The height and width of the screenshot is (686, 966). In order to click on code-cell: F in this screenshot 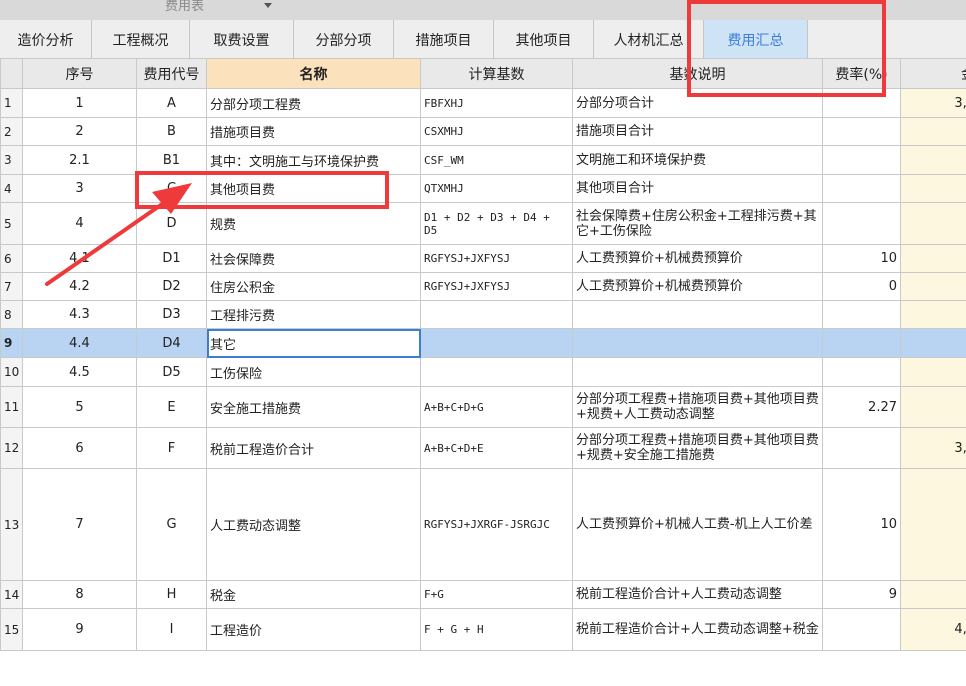, I will do `click(171, 448)`.